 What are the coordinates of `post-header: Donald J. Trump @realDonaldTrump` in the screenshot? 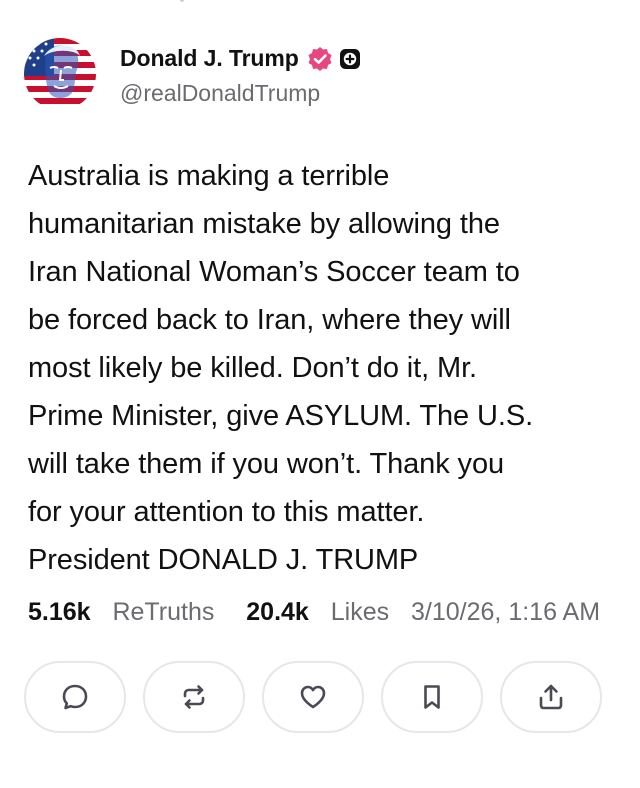 It's located at (192, 74).